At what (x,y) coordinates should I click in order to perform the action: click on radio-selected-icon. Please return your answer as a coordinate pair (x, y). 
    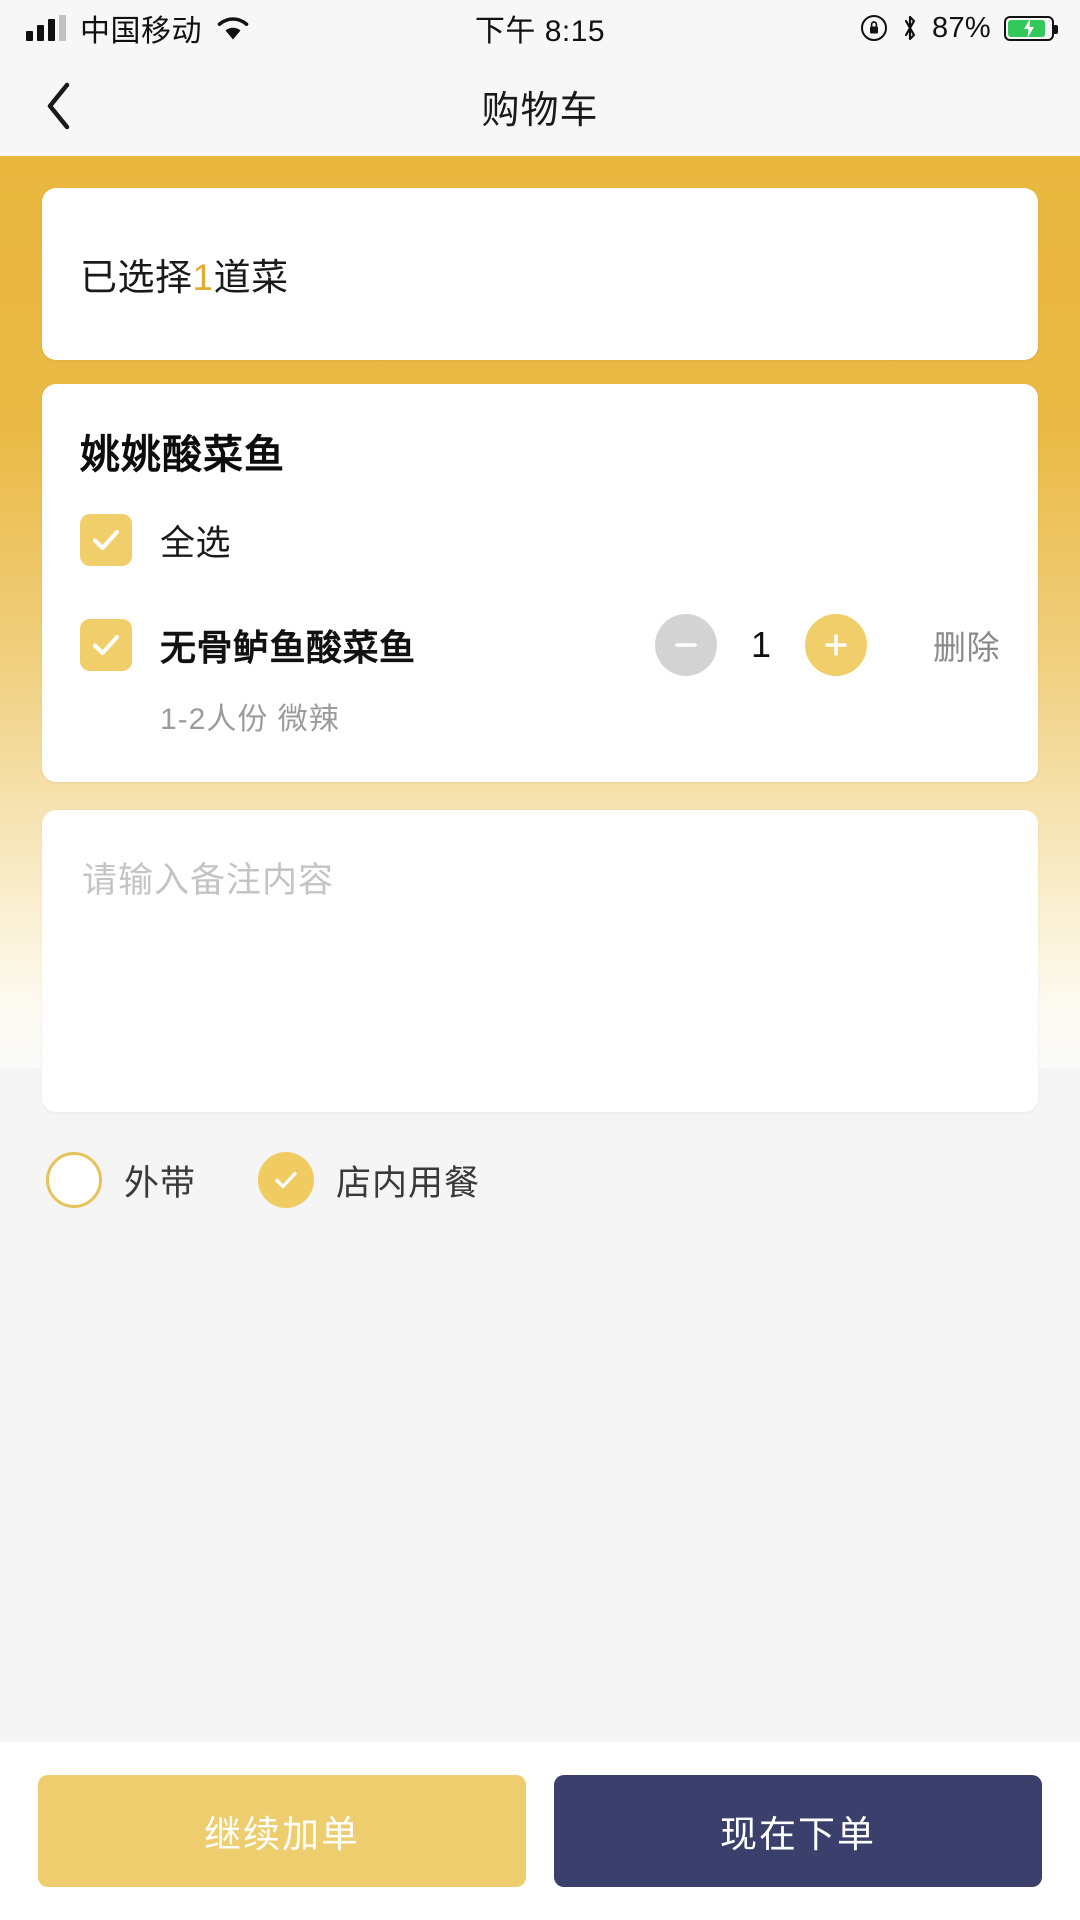
    Looking at the image, I should click on (286, 1180).